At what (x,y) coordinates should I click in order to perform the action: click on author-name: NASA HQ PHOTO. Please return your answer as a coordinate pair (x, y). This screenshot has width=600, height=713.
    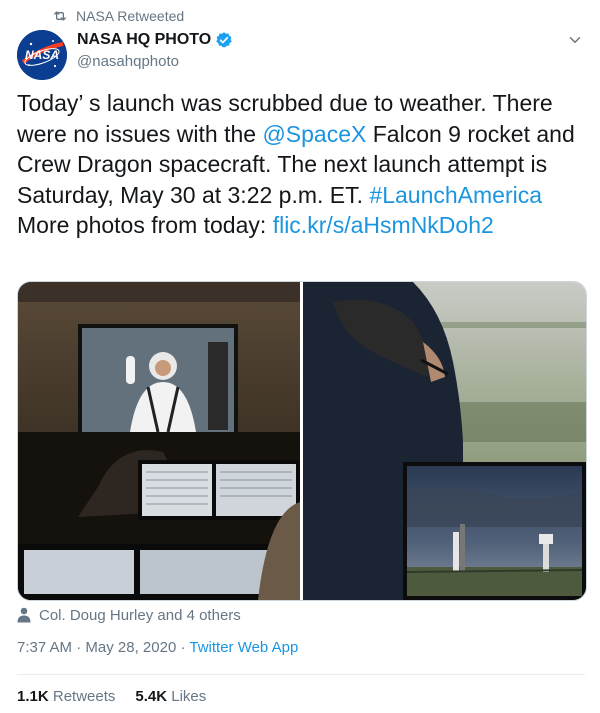
    Looking at the image, I should click on (144, 40).